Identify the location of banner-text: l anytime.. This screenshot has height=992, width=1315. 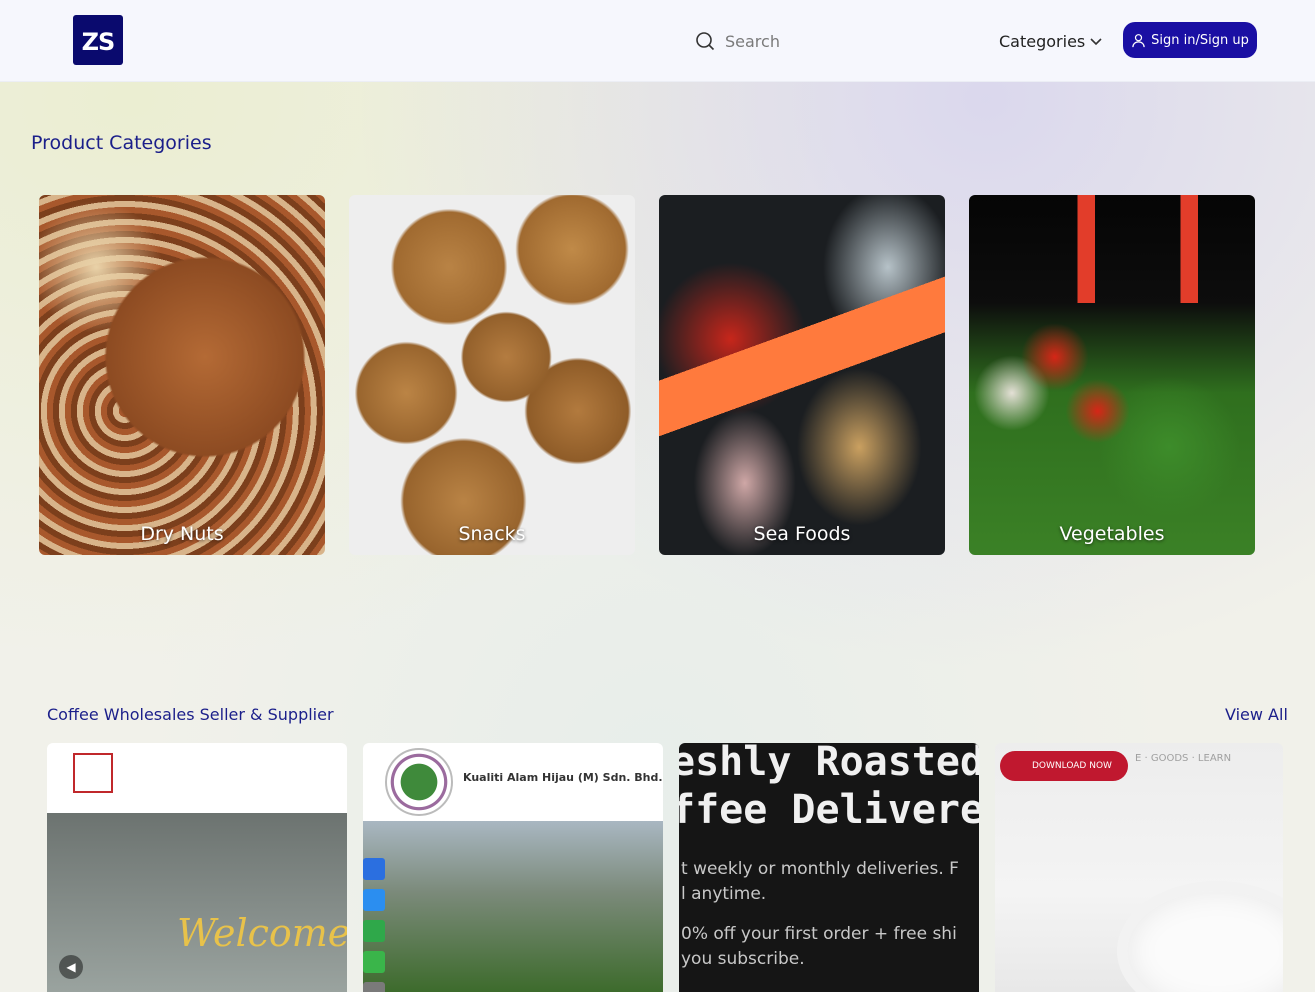
(724, 894).